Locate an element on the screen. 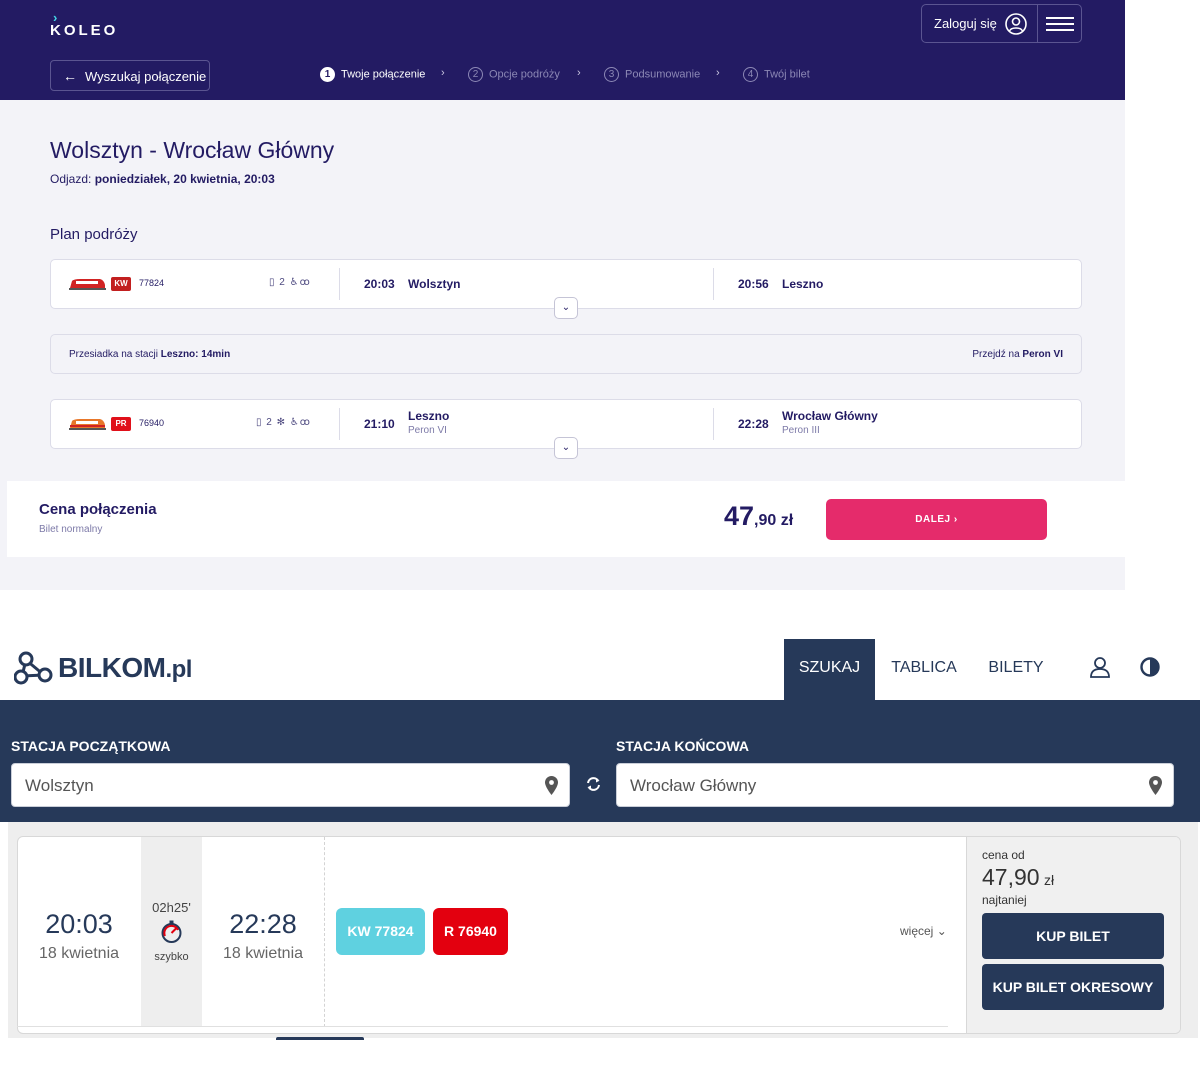  nav-board: TABLICA is located at coordinates (924, 669).